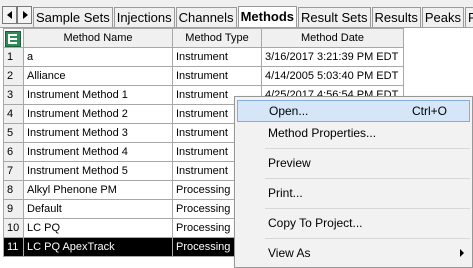 This screenshot has height=268, width=473. Describe the element at coordinates (353, 253) in the screenshot. I see `menu-item-view-as: View As` at that location.